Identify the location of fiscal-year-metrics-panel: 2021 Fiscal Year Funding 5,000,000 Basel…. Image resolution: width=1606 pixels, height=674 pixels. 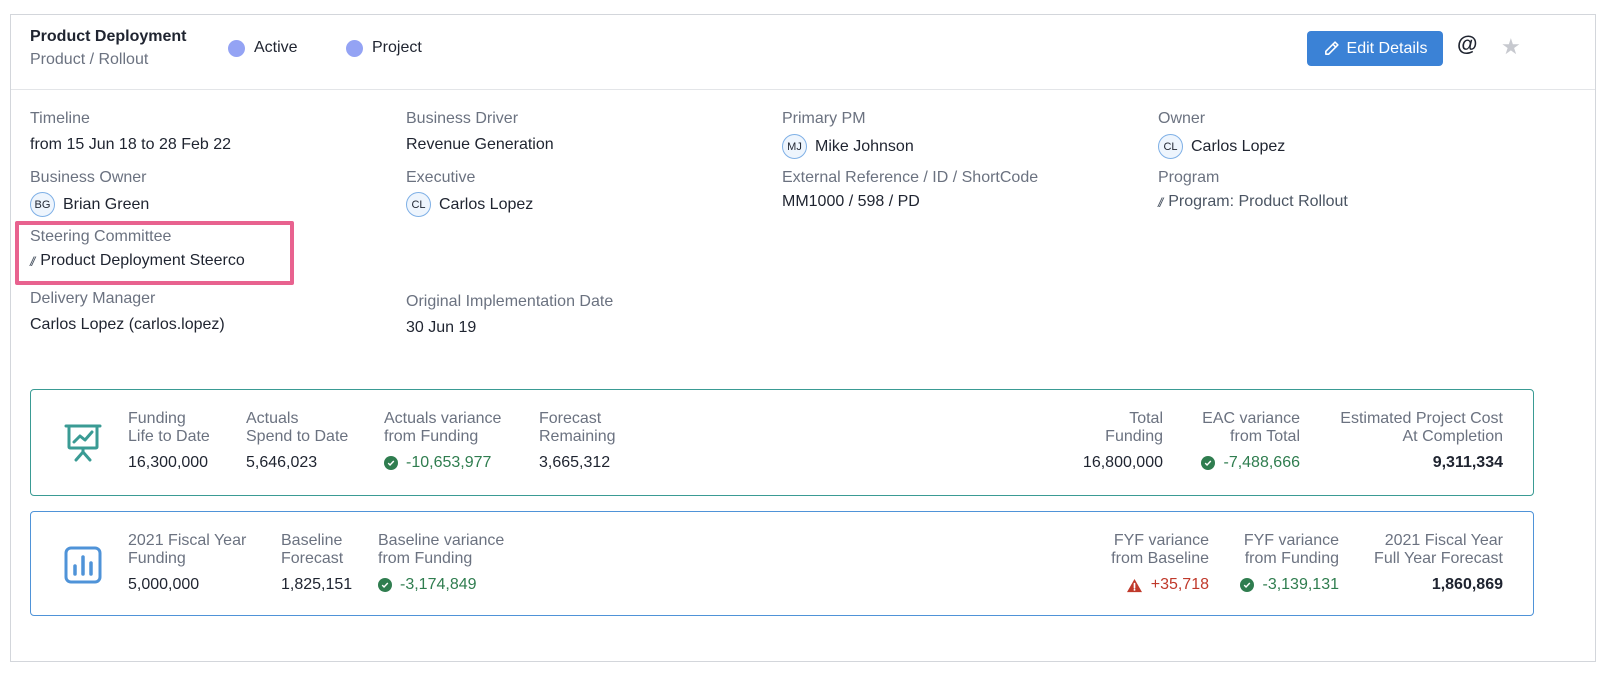
(782, 563).